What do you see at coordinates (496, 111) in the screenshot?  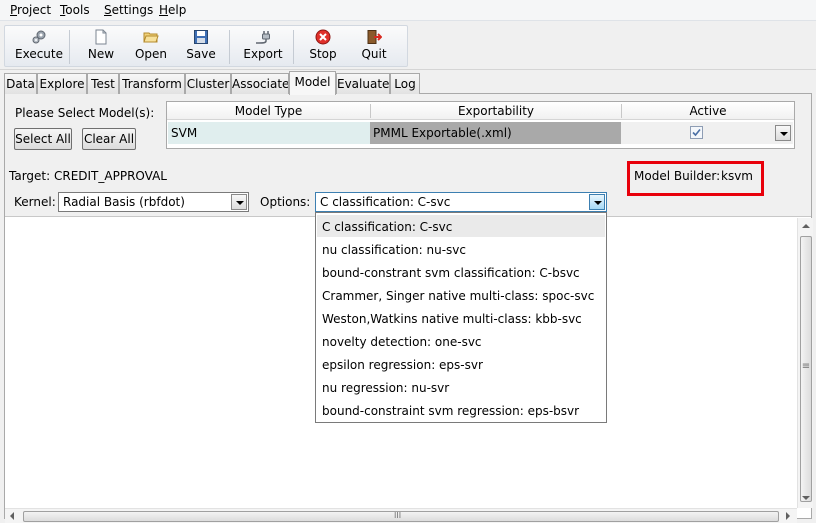 I see `col-exportability: Exportability` at bounding box center [496, 111].